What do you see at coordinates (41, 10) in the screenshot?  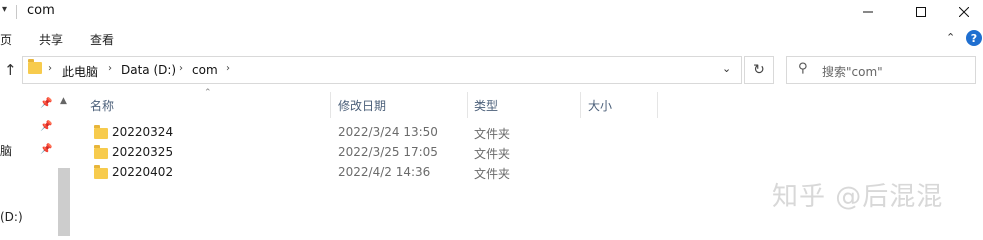 I see `window-title: com` at bounding box center [41, 10].